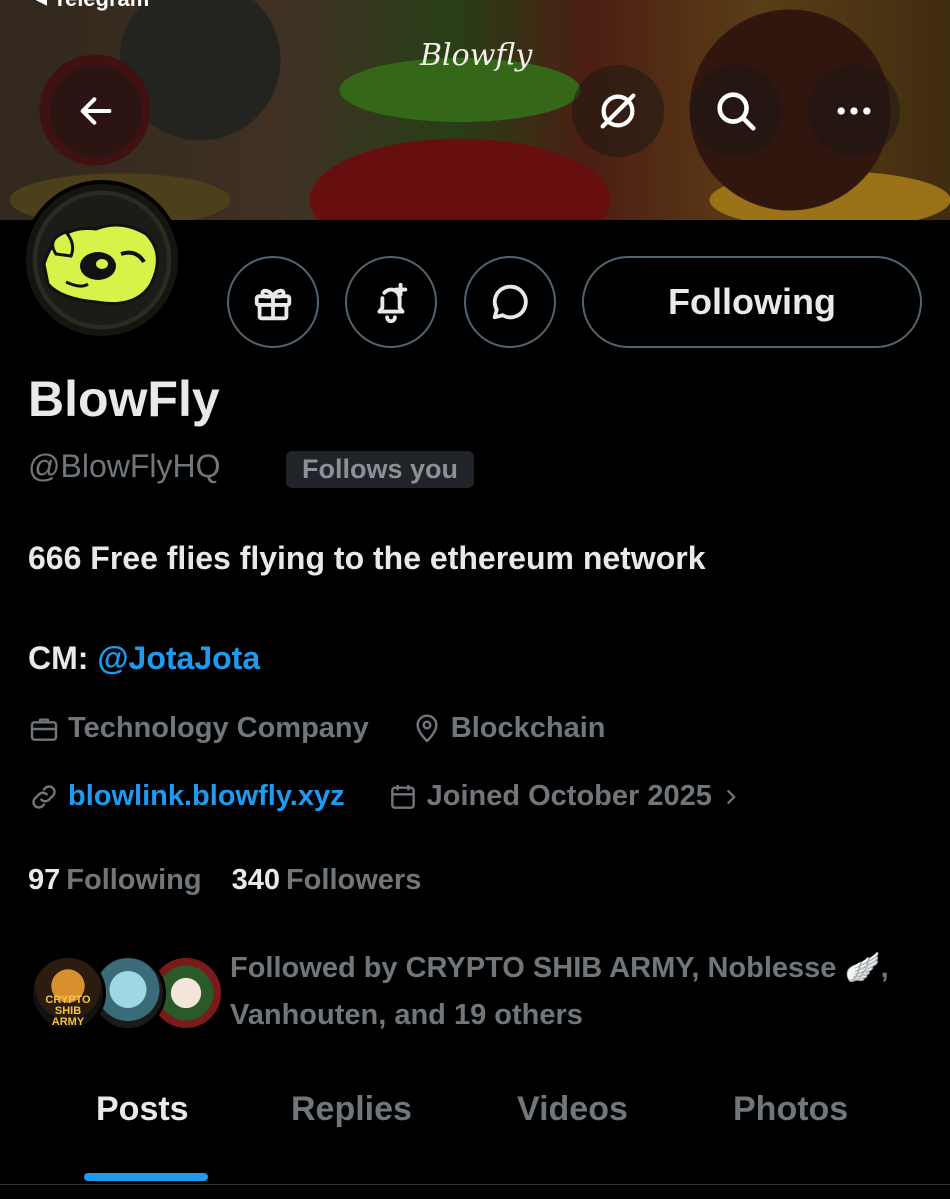 Image resolution: width=950 pixels, height=1199 pixels. I want to click on active-tab-indicator, so click(146, 1177).